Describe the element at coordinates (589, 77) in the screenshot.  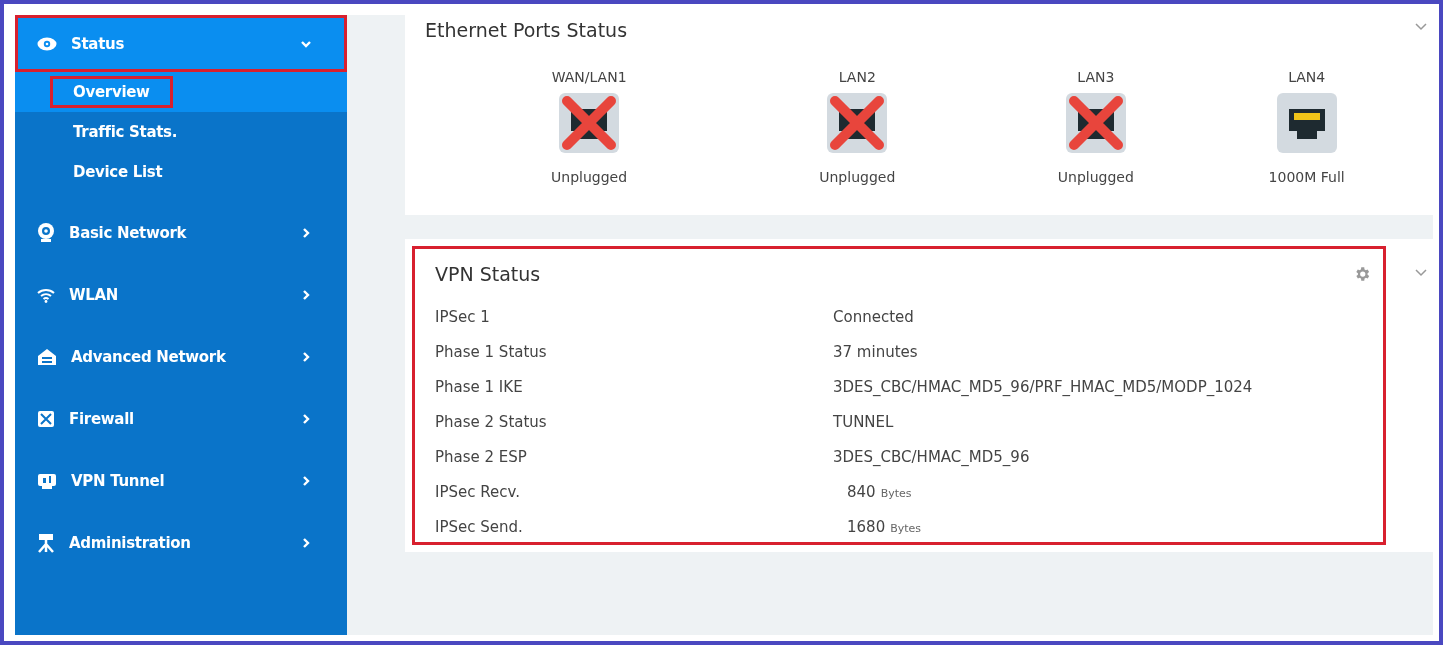
I see `port-name: WAN/LAN1` at that location.